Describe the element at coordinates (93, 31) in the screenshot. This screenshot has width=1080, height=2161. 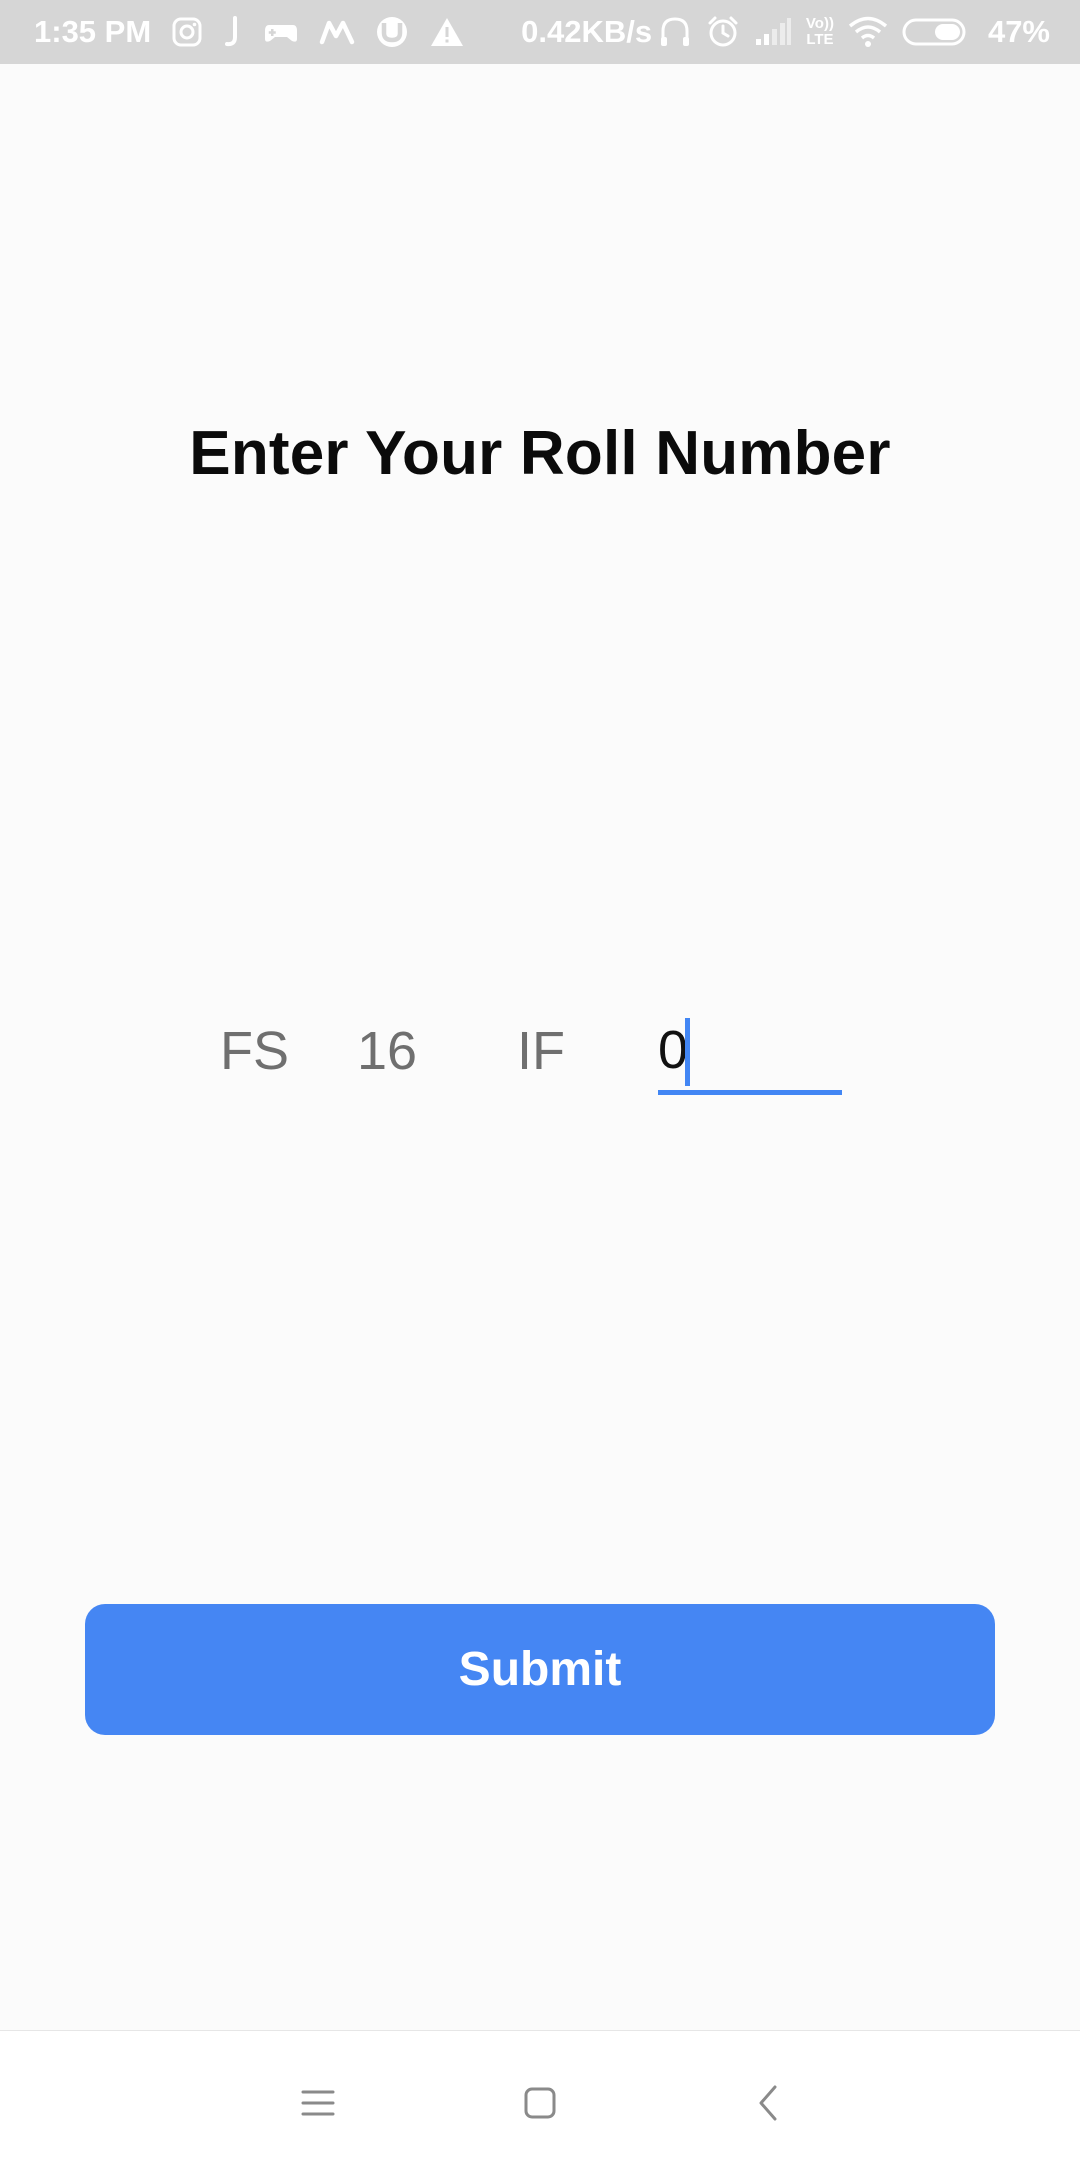
I see `status-time: 1:35 PM` at that location.